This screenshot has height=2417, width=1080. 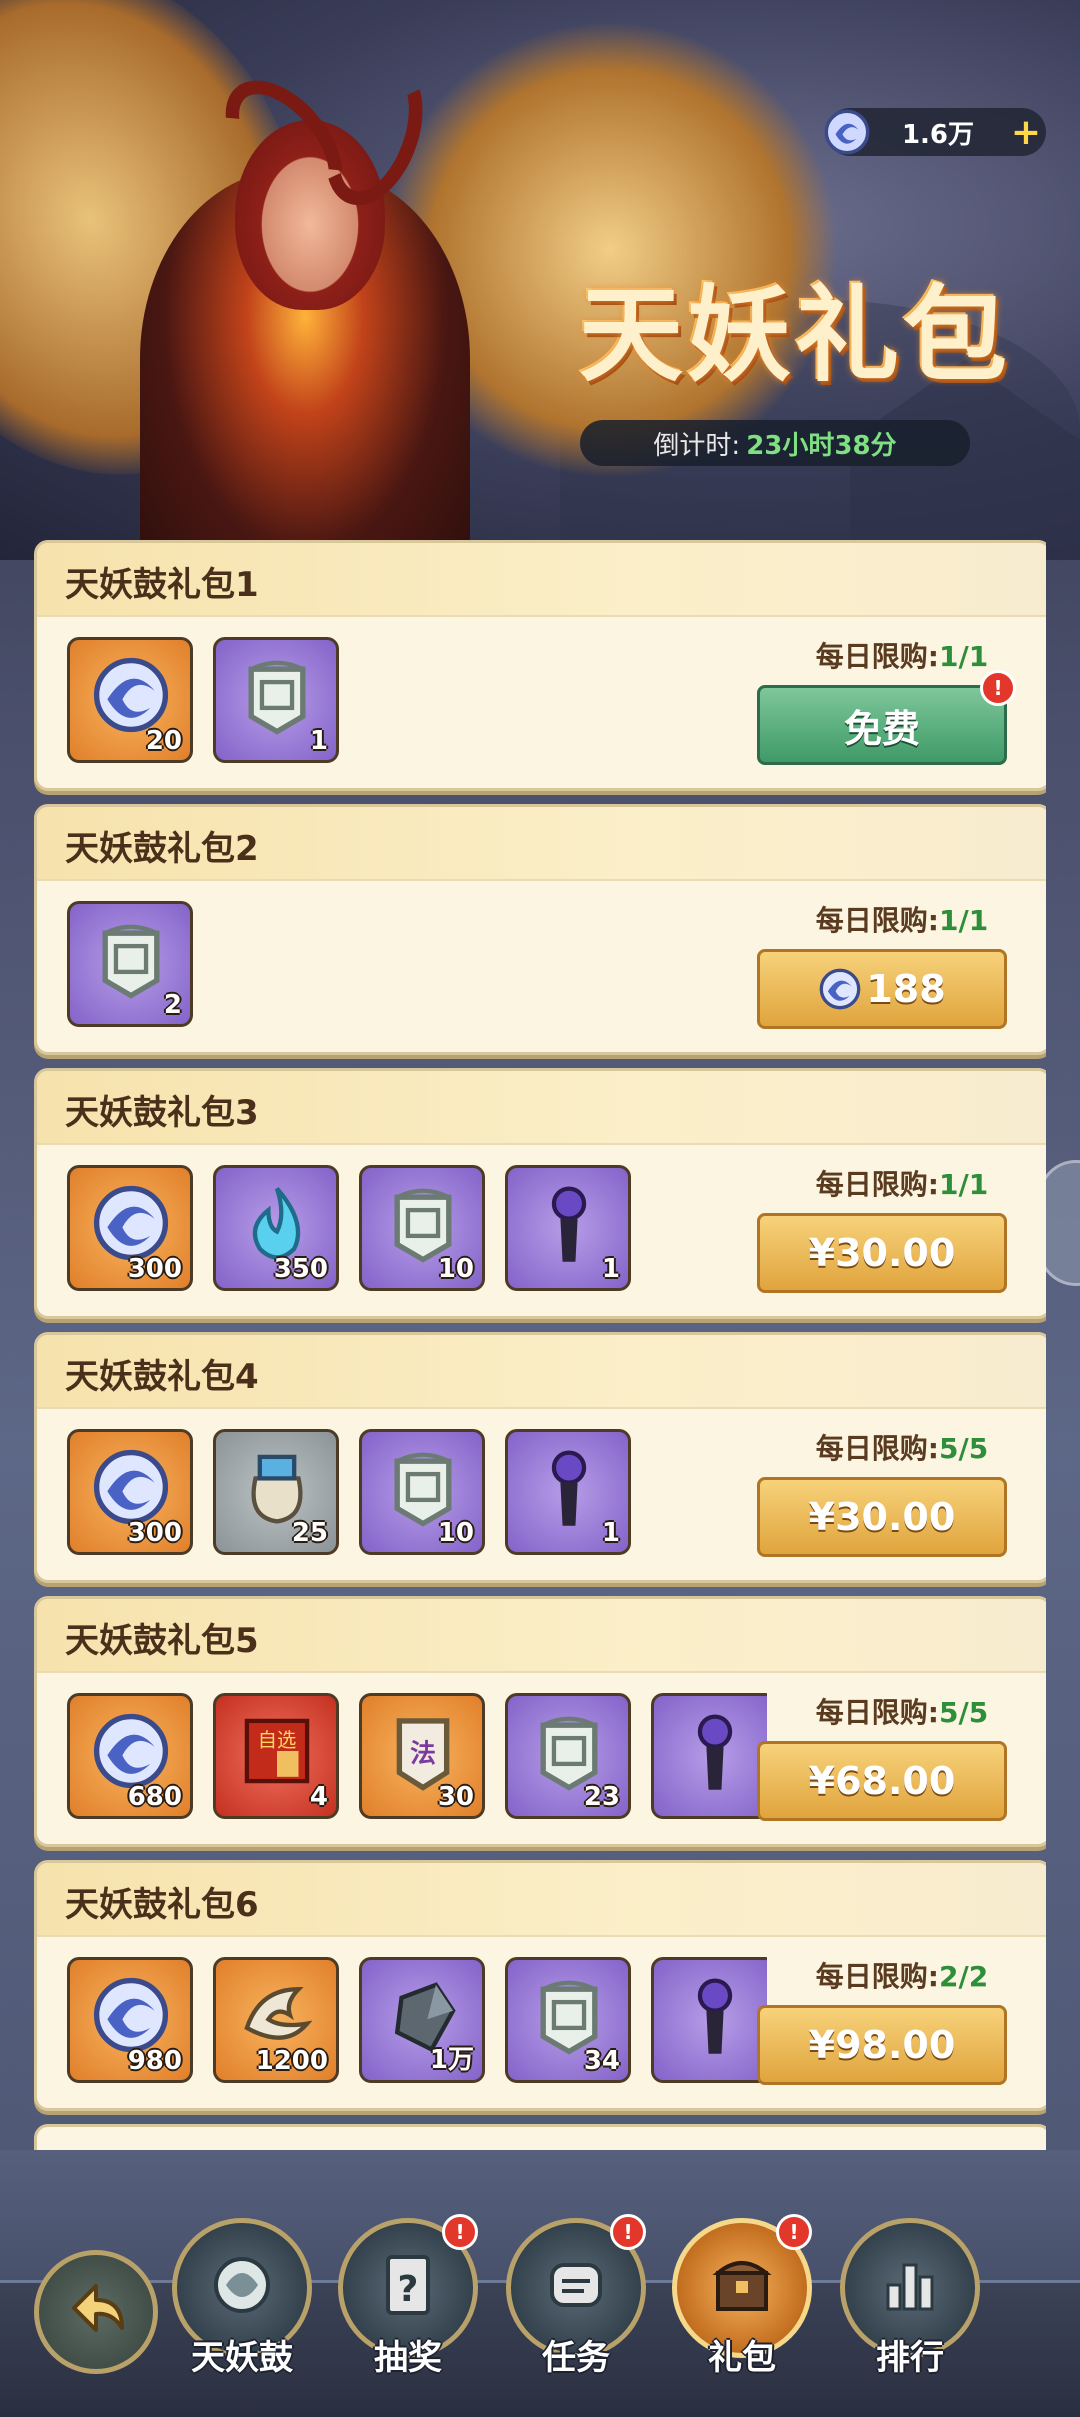 What do you see at coordinates (242, 2358) in the screenshot?
I see `nav-label: 天妖鼓` at bounding box center [242, 2358].